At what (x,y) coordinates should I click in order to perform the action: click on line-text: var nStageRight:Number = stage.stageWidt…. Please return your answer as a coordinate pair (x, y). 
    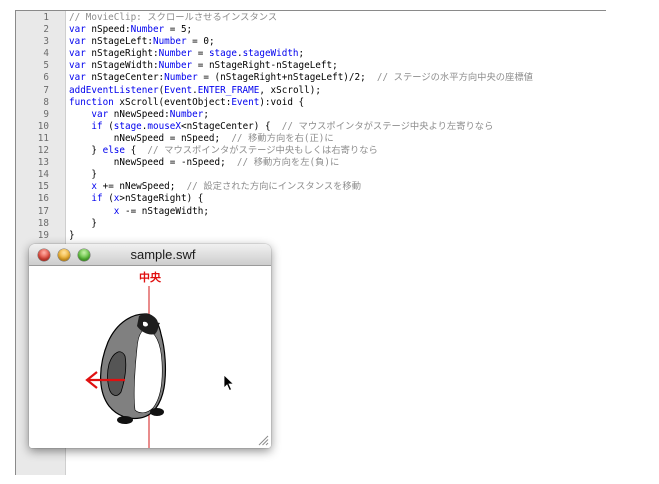
    Looking at the image, I should click on (186, 54).